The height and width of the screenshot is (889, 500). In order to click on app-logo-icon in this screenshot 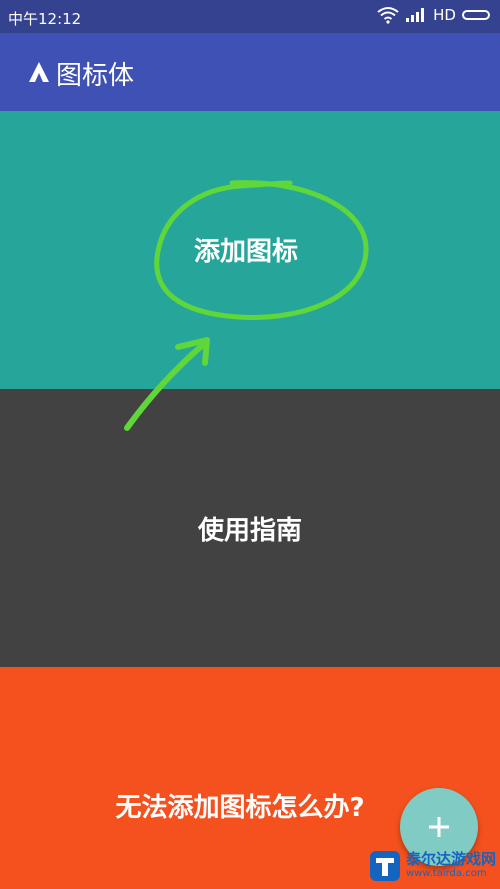, I will do `click(39, 72)`.